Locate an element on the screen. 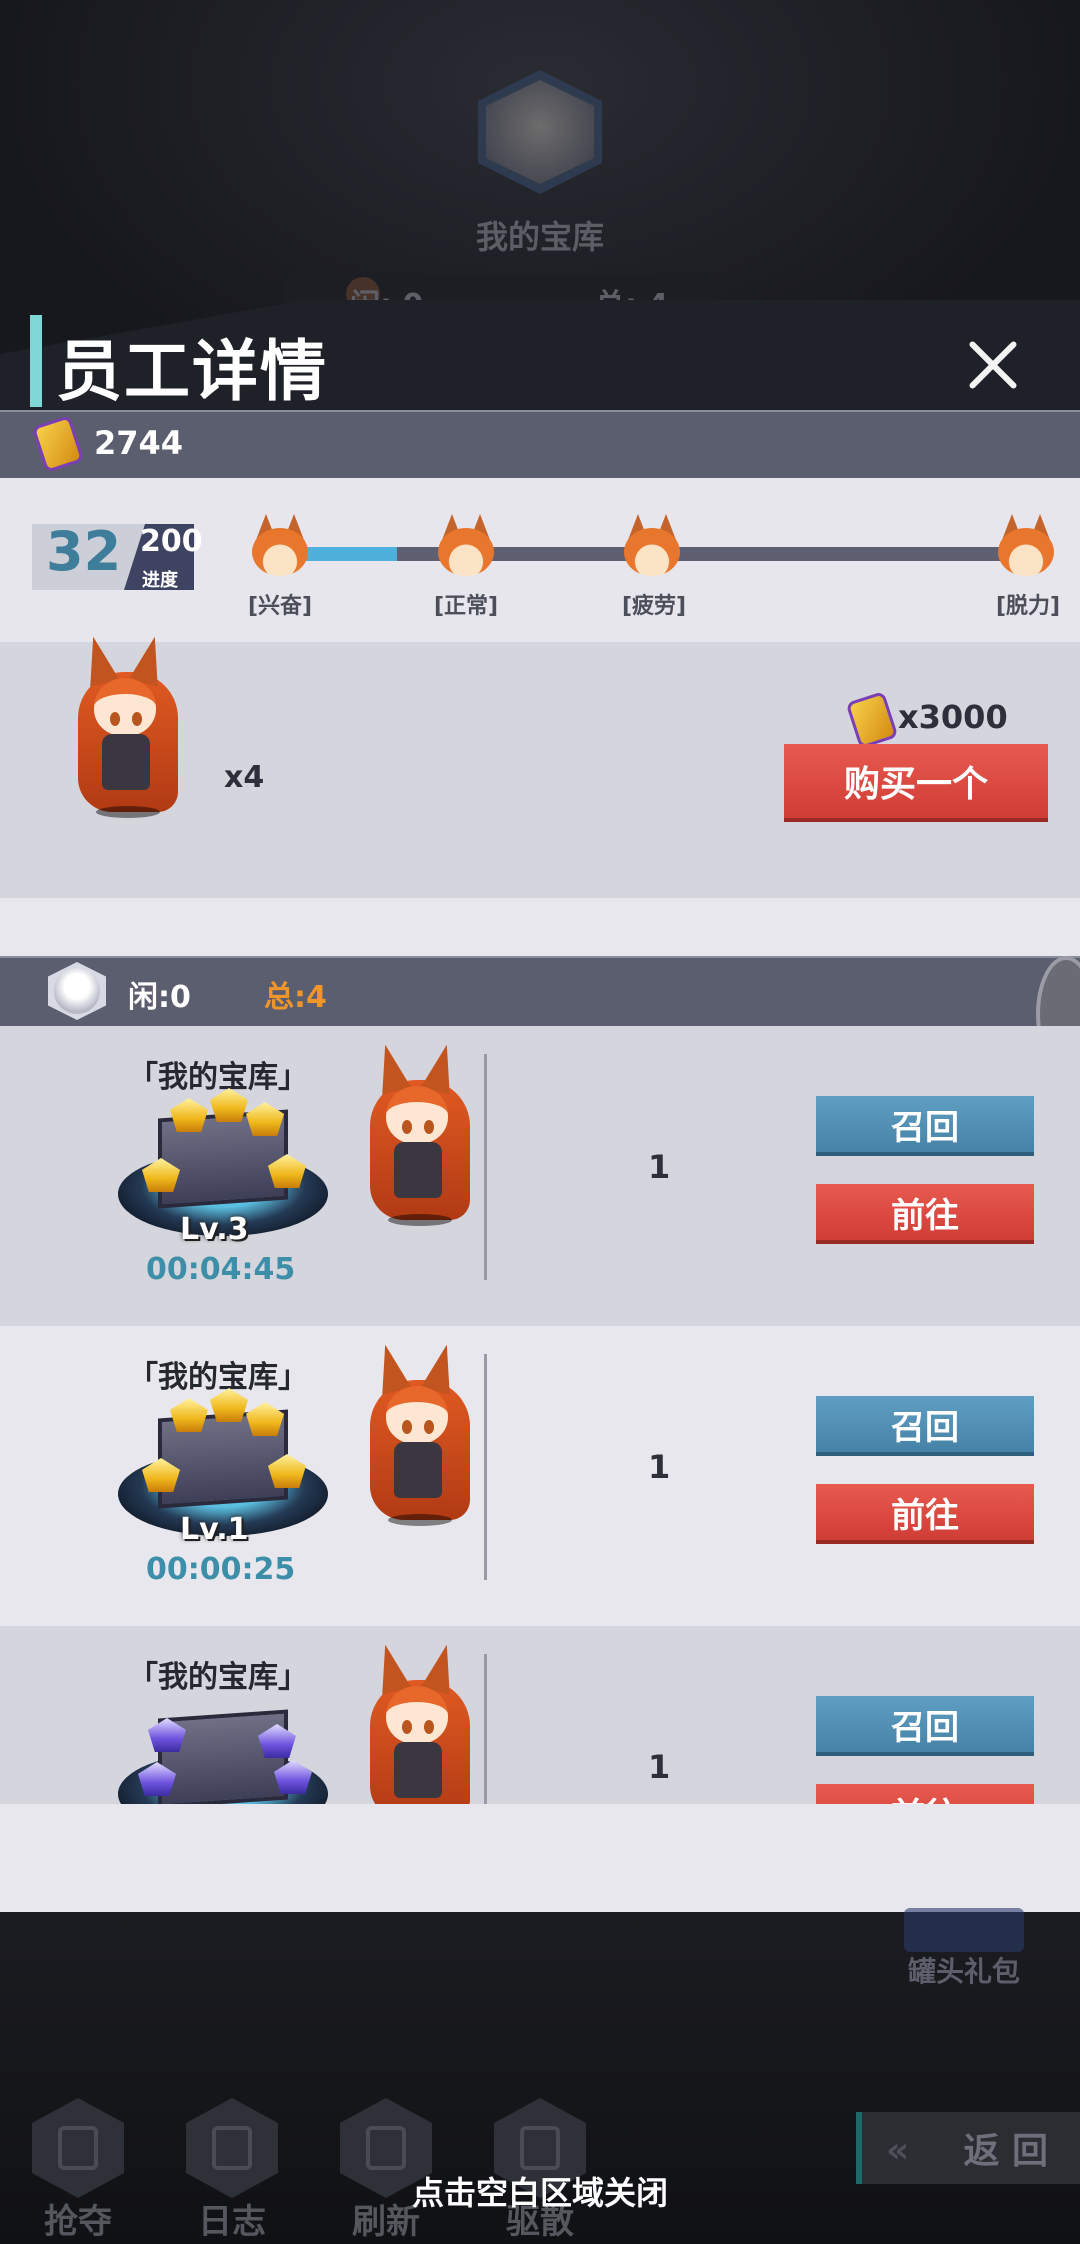 The height and width of the screenshot is (2244, 1080). tap-to-close-hint: 点击空白区域关闭 is located at coordinates (539, 2193).